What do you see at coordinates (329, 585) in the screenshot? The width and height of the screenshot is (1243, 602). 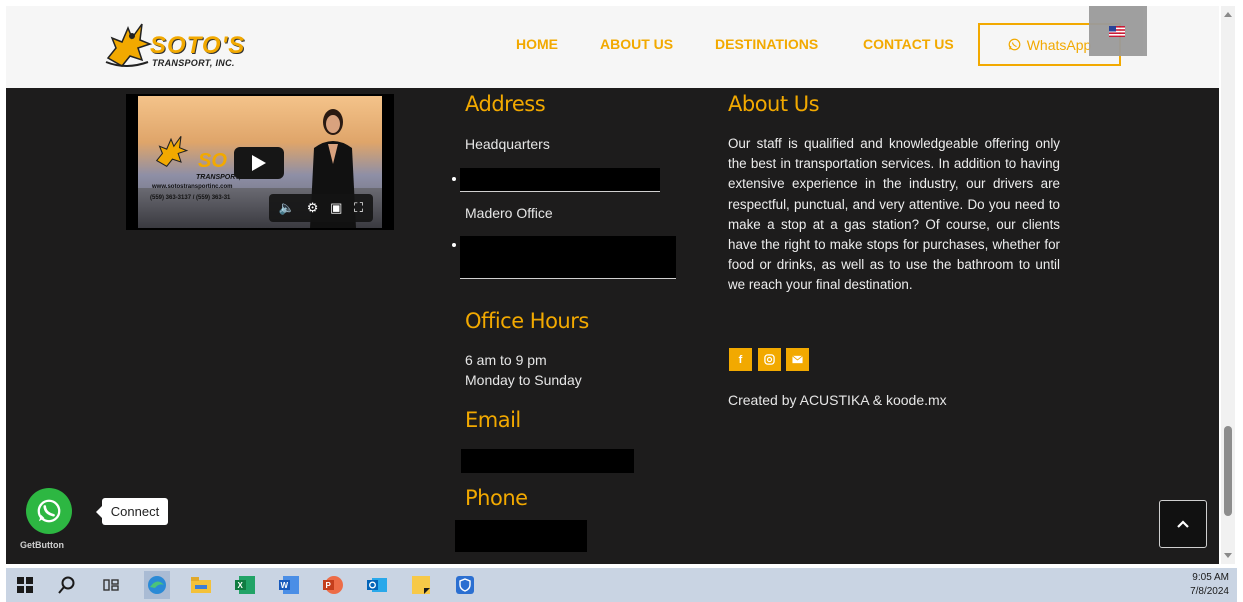 I see `svg-text: P` at bounding box center [329, 585].